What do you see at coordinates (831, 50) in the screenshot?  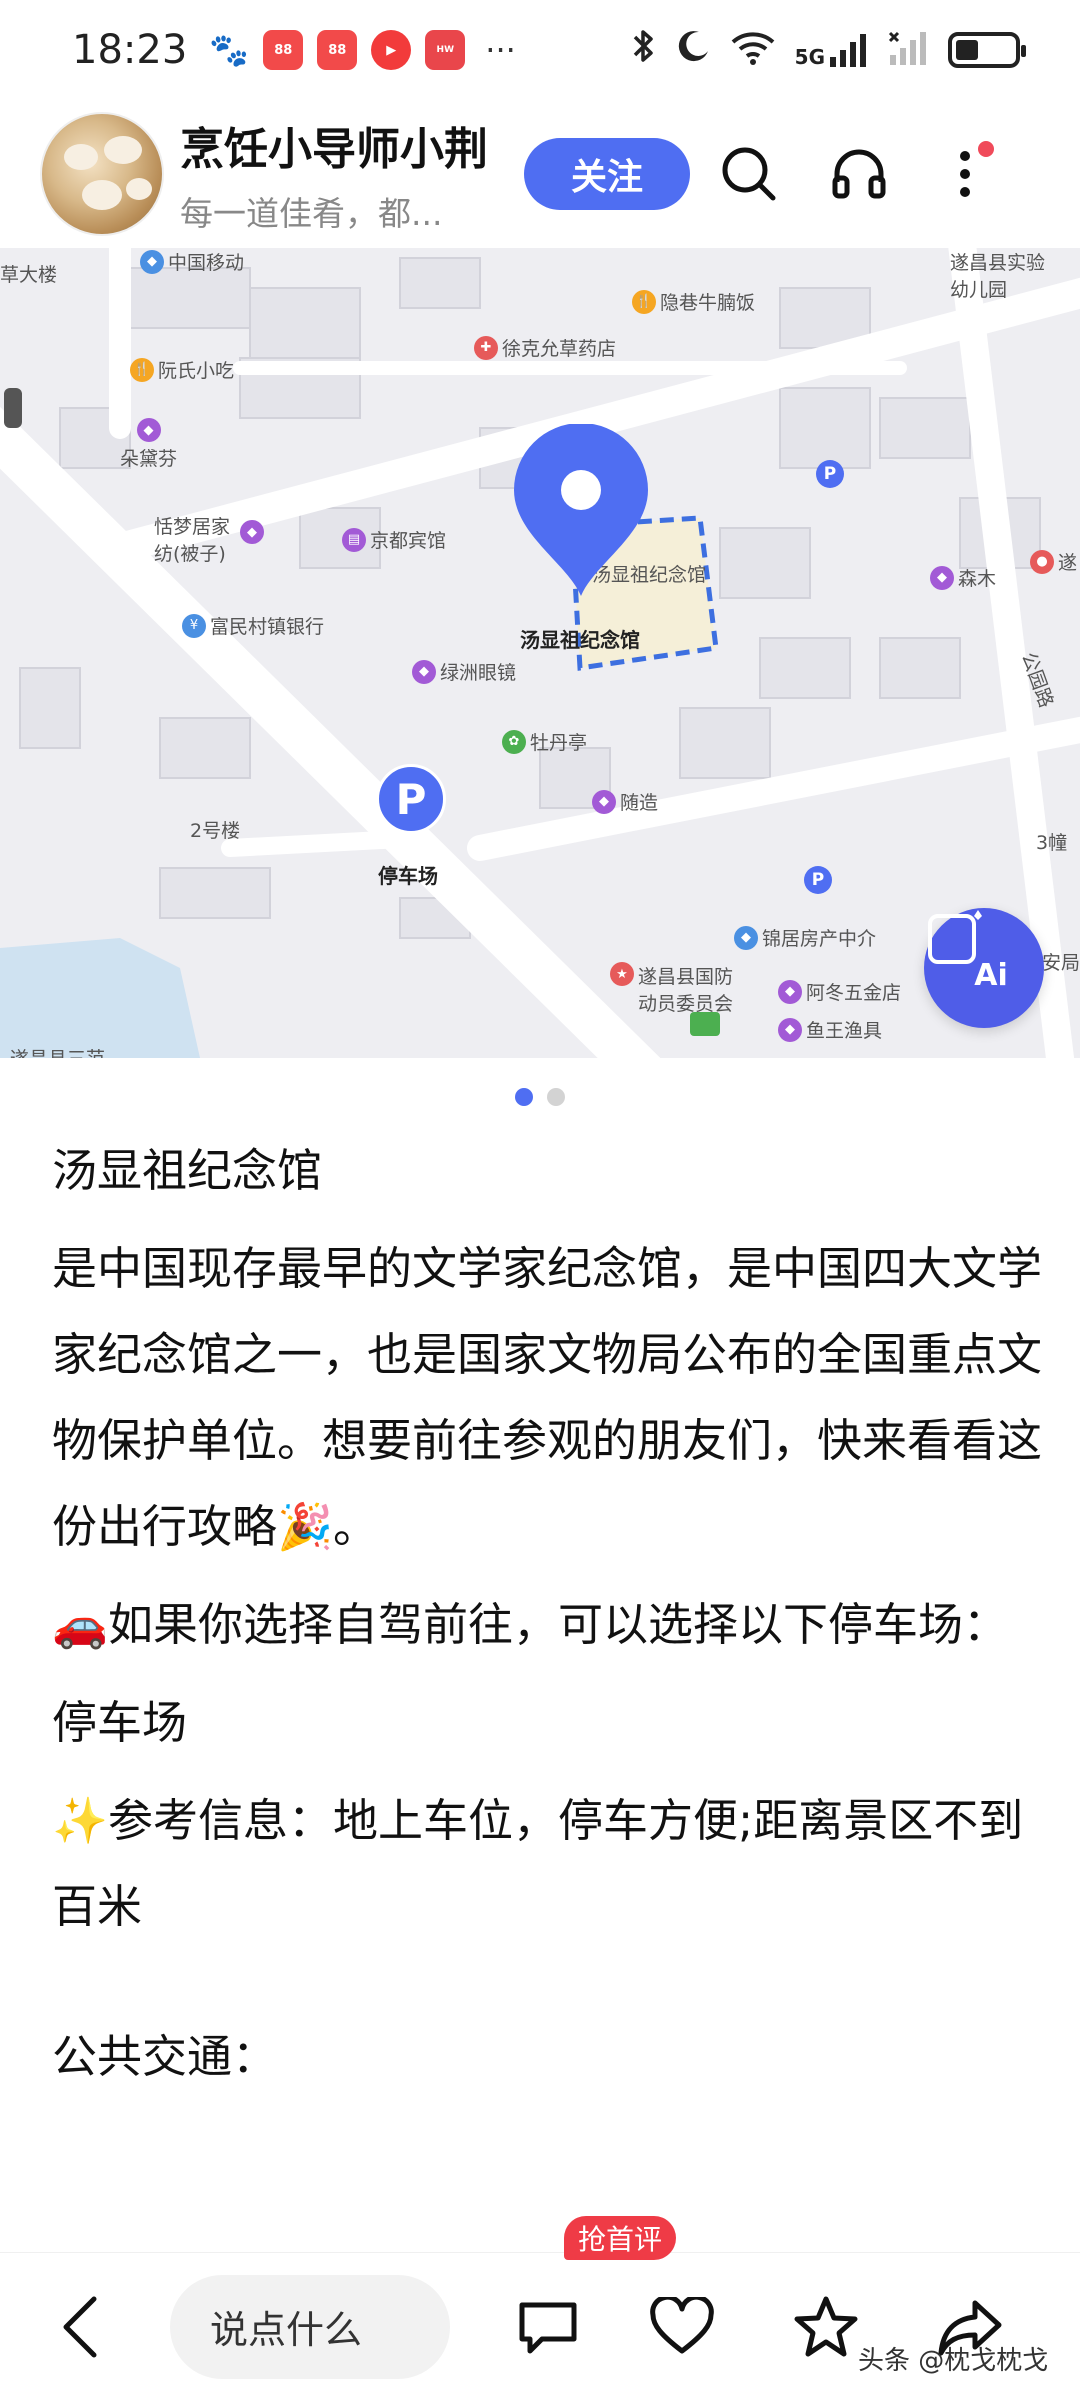 I see `signal-5g-icon: 5G` at bounding box center [831, 50].